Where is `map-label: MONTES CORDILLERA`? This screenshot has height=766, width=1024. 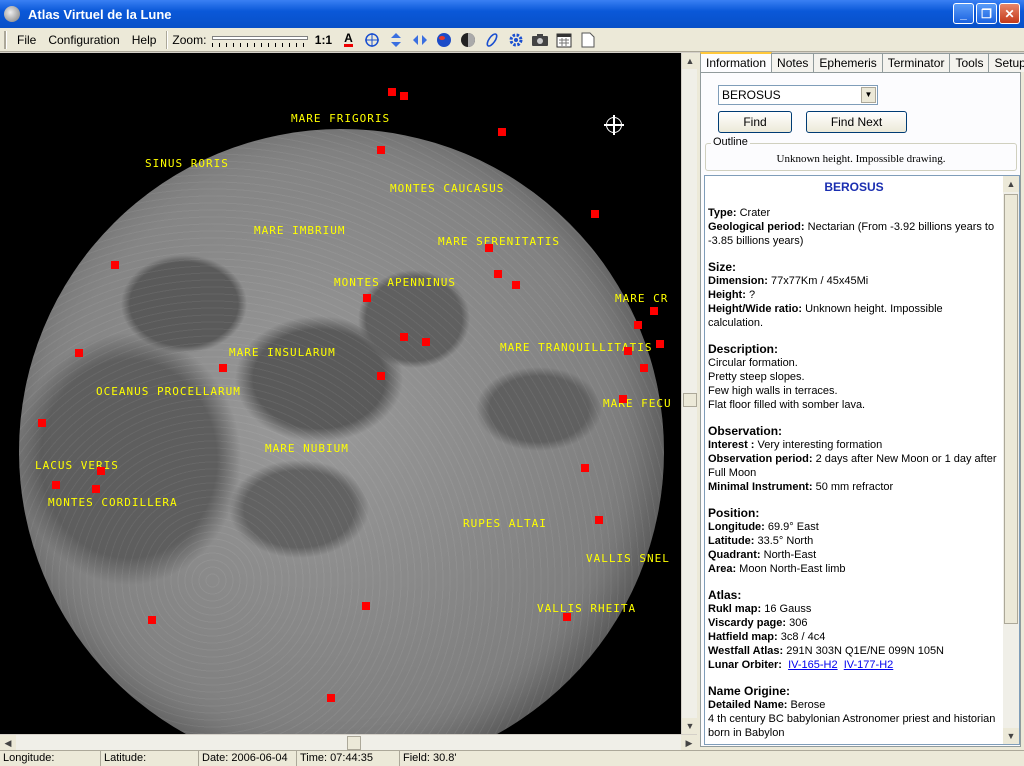
map-label: MONTES CORDILLERA is located at coordinates (113, 502).